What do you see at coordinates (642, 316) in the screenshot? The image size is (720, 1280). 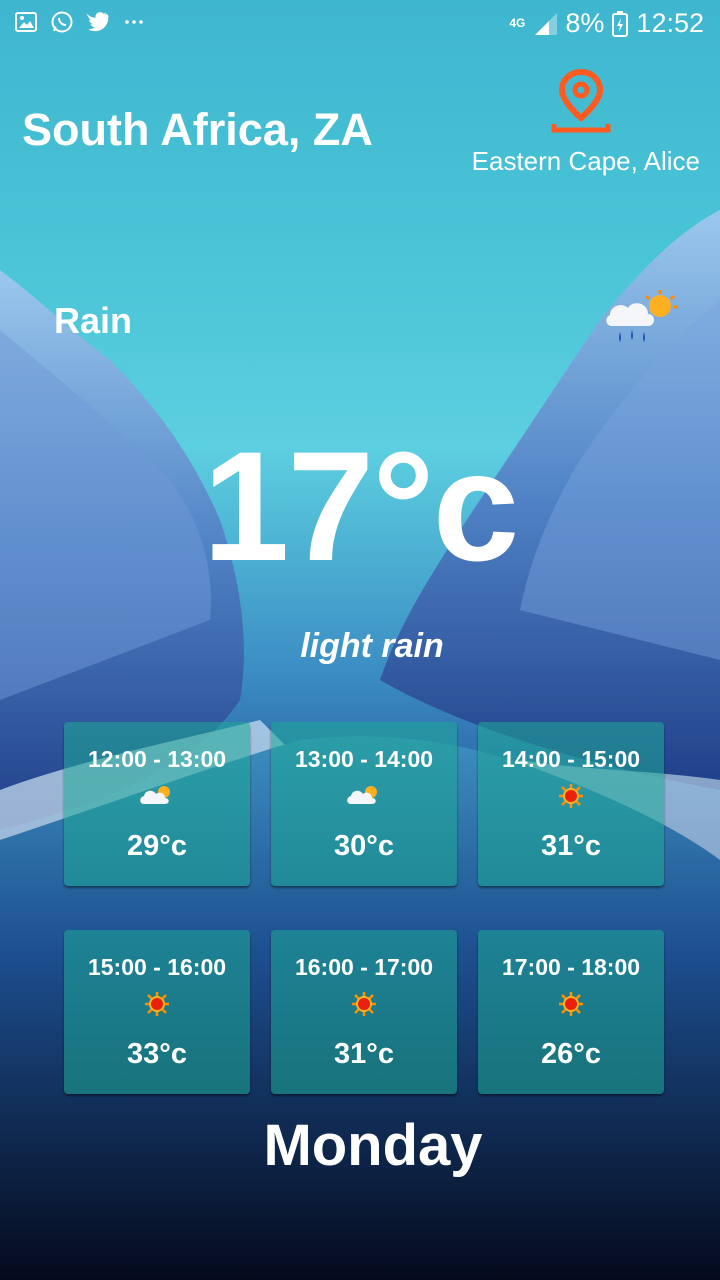 I see `rain-sun-icon` at bounding box center [642, 316].